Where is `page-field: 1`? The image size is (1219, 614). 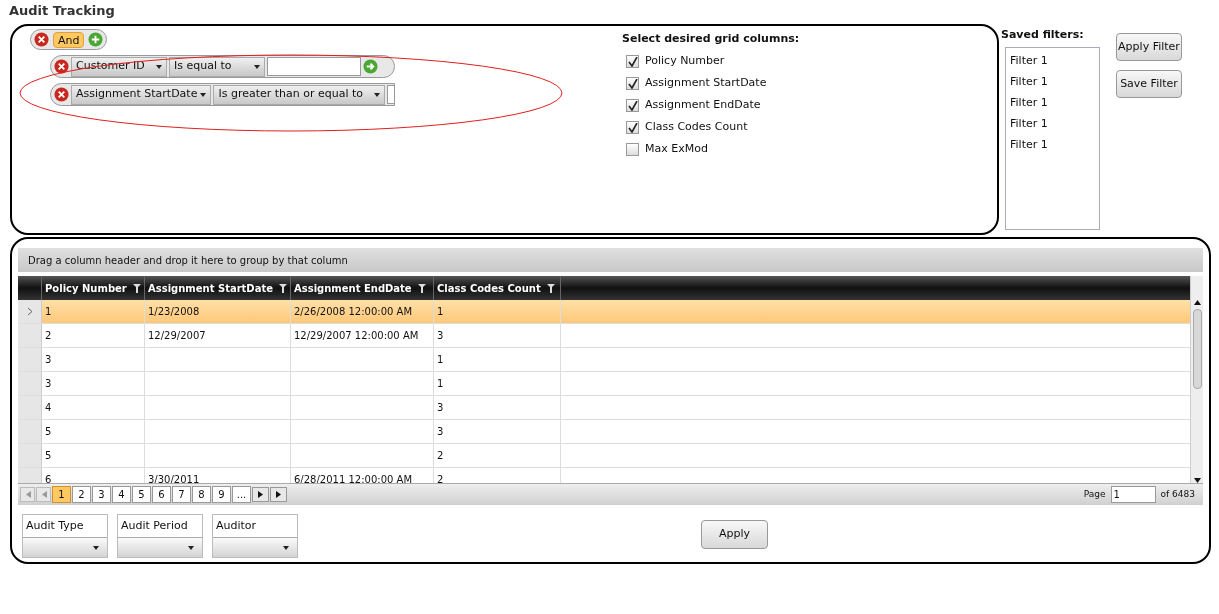 page-field: 1 is located at coordinates (1133, 494).